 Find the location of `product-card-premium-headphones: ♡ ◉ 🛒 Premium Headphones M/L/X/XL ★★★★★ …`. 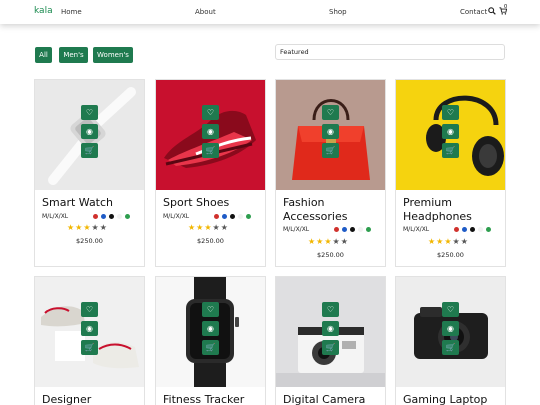

product-card-premium-headphones: ♡ ◉ 🛒 Premium Headphones M/L/X/XL ★★★★★ … is located at coordinates (450, 173).